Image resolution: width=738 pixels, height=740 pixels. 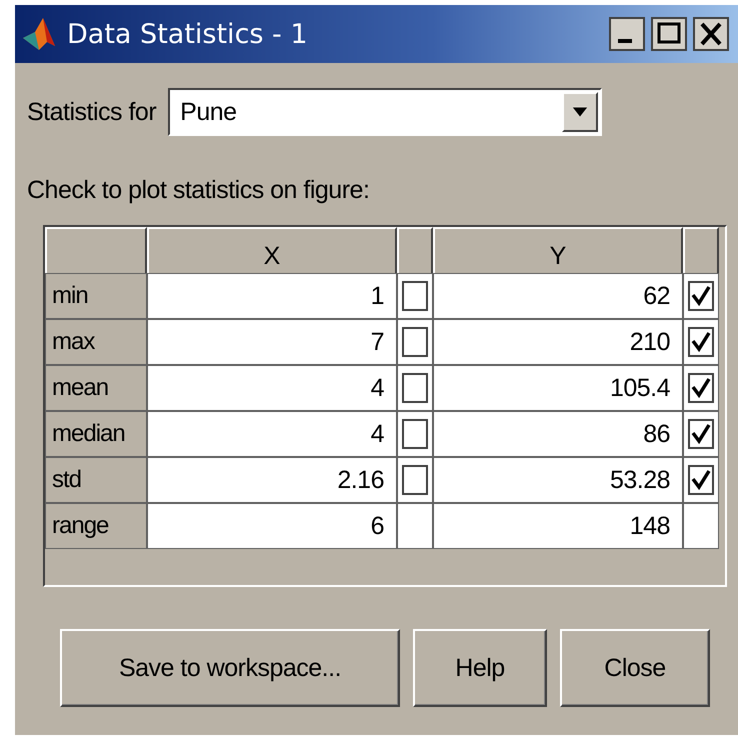 I want to click on table-cell: 210, so click(x=558, y=342).